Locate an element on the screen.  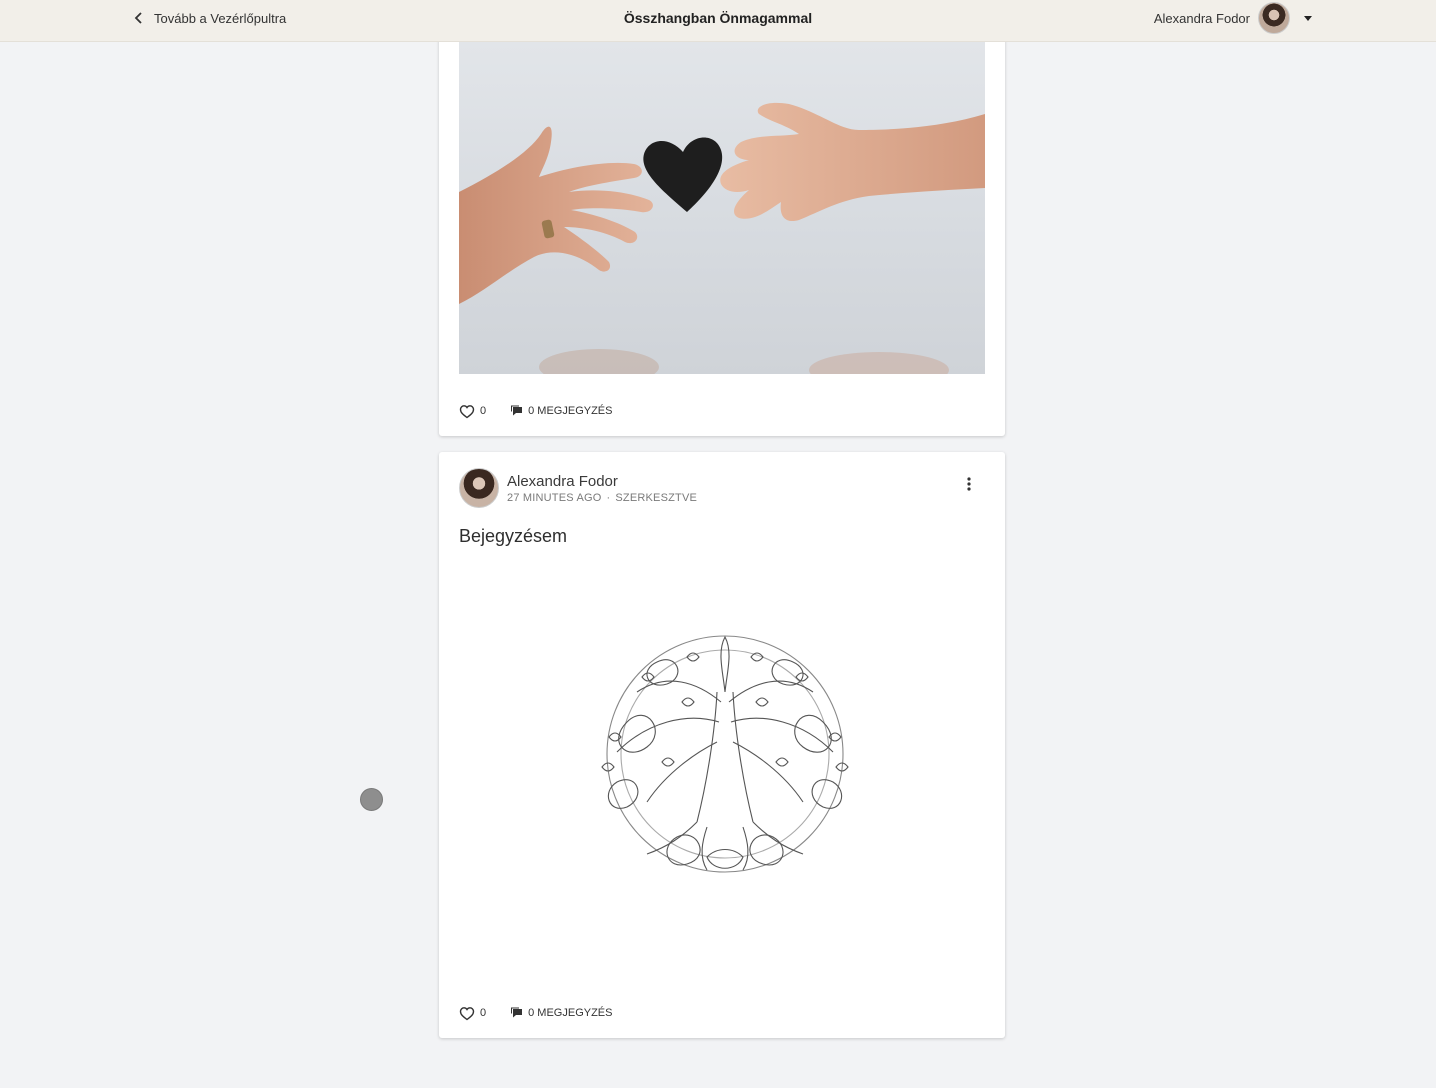
post-image-hands-heart is located at coordinates (722, 208).